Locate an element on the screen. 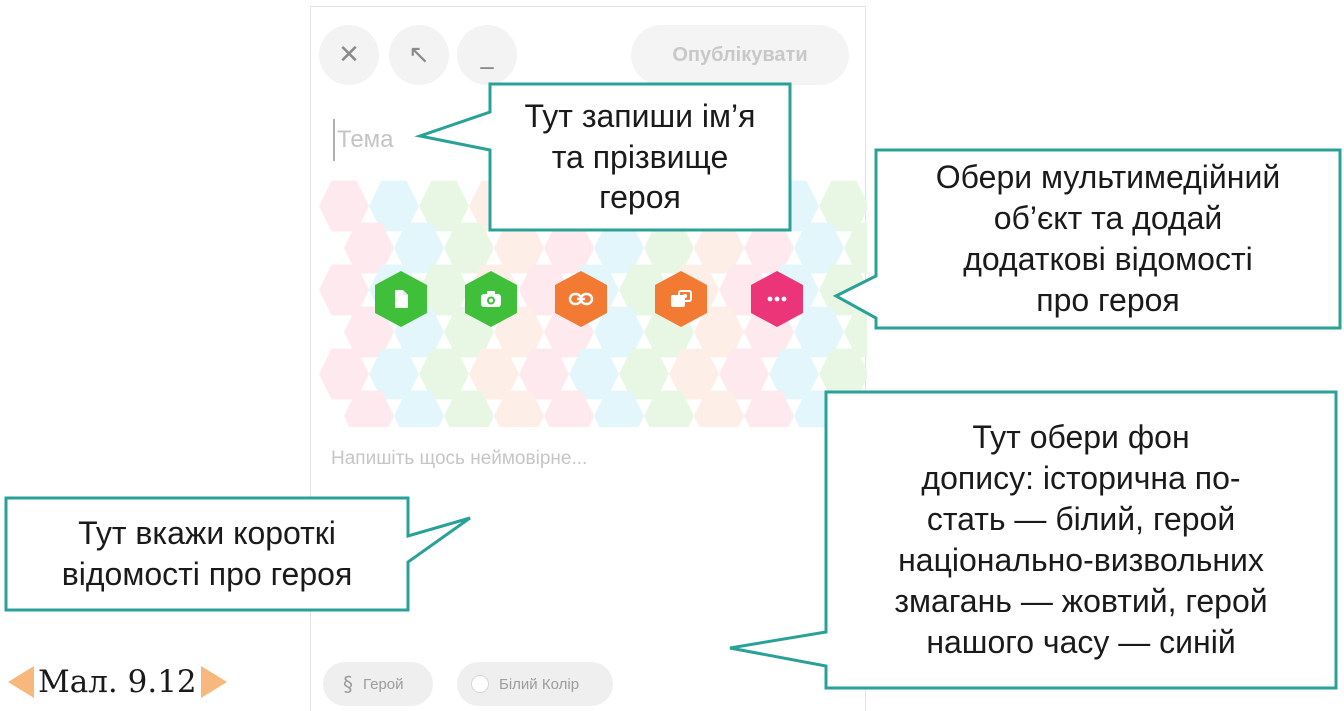  publish-button: Опублікувати is located at coordinates (740, 55).